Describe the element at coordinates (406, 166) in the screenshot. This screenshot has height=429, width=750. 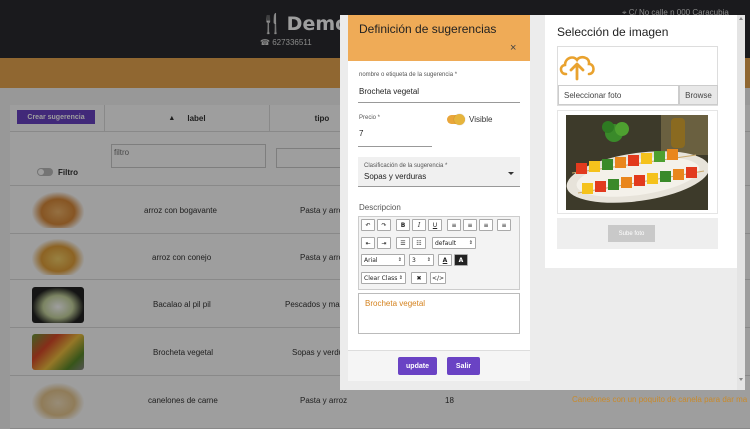
I see `classification-label: Clasificación de la sugerencia *` at that location.